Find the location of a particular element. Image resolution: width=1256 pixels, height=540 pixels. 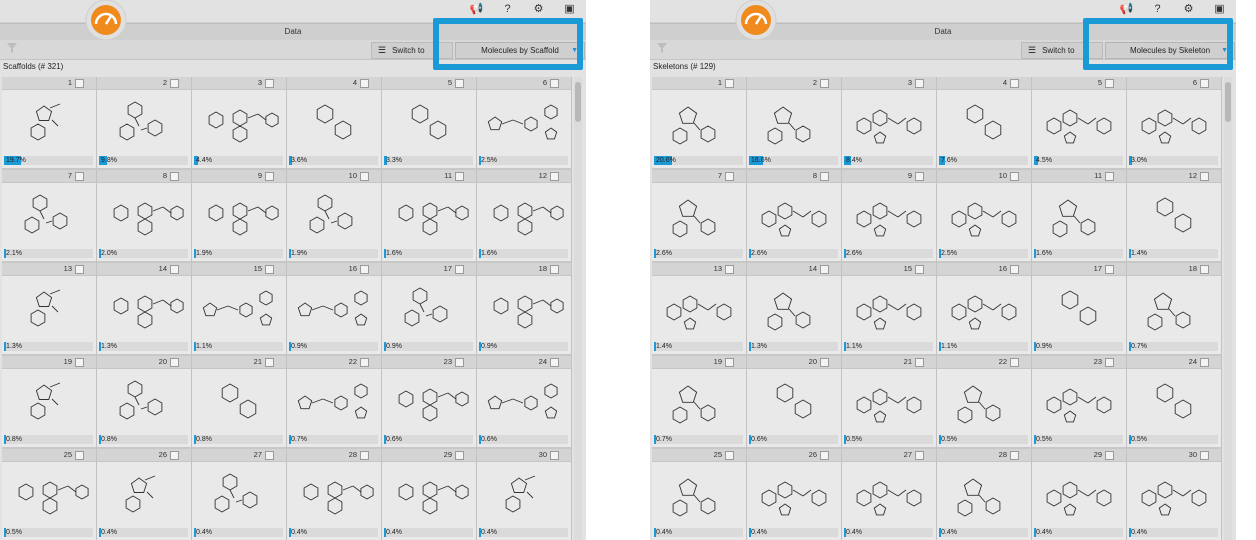

structure-card: 3 4.4% is located at coordinates (239, 123).